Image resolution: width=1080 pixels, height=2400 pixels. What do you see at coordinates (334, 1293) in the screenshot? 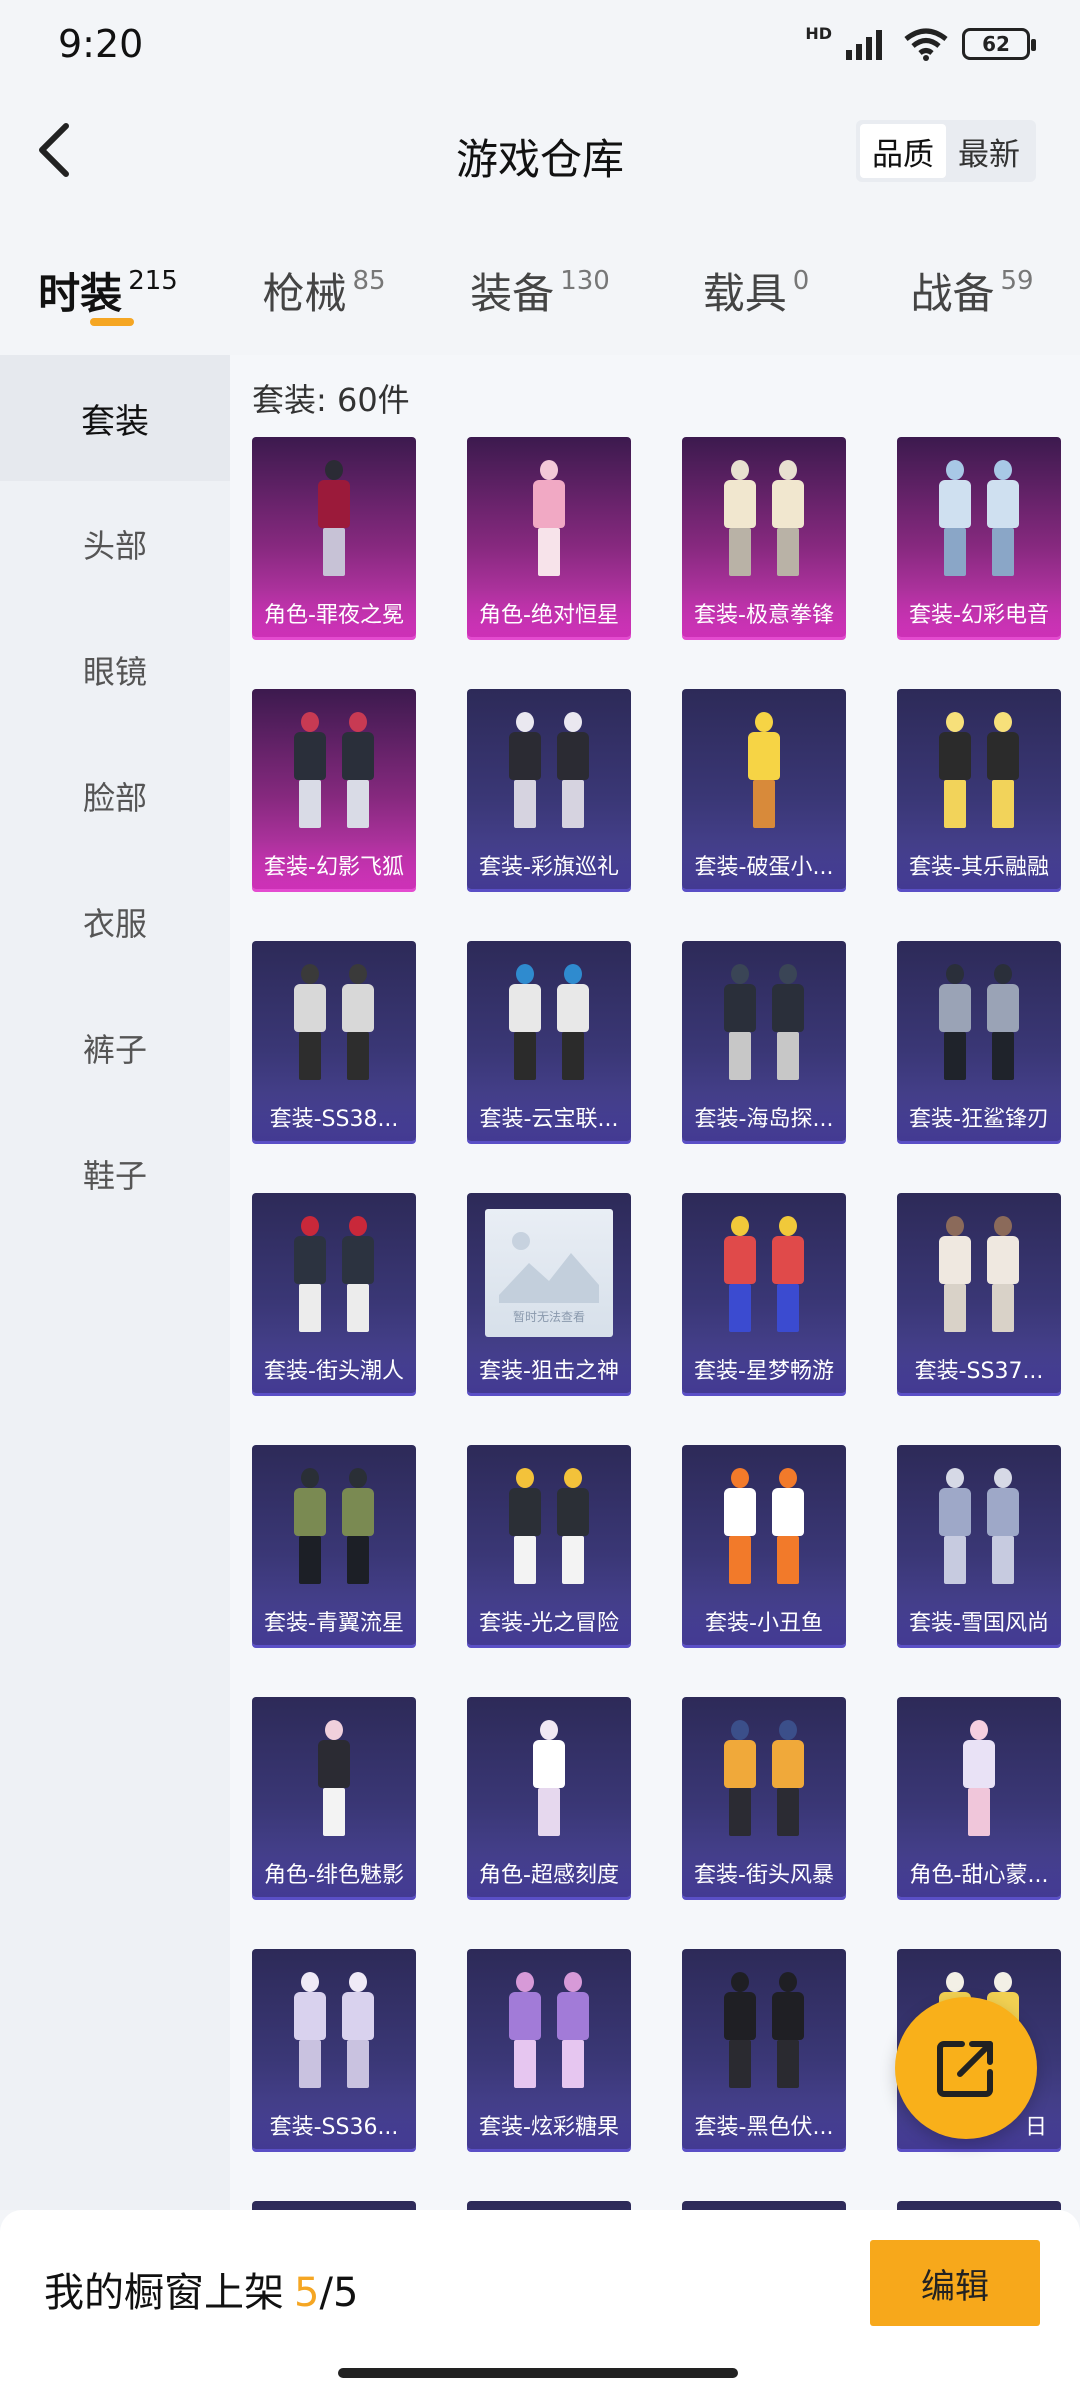
I see `outfit-card: 套装-街头潮人` at bounding box center [334, 1293].